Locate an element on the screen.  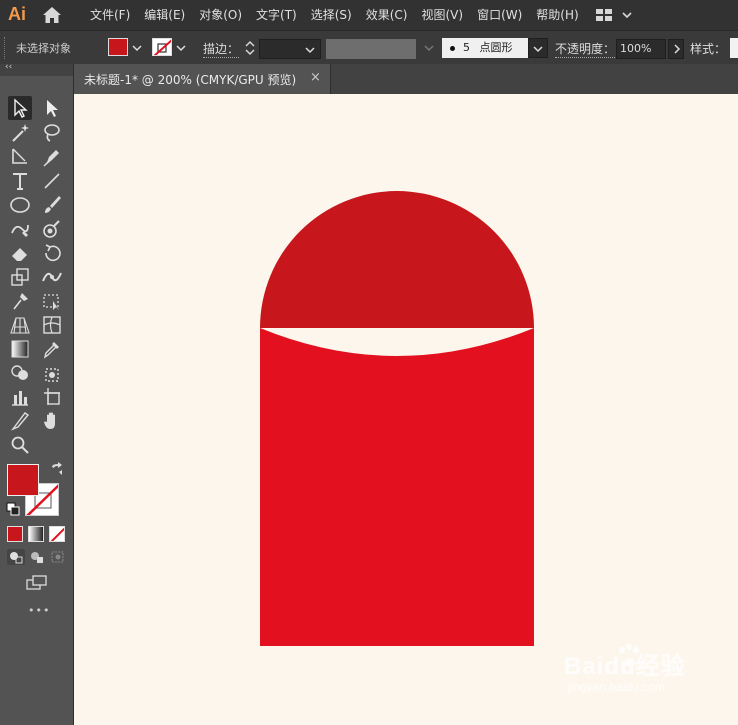
brush-size: 5 is located at coordinates (466, 47).